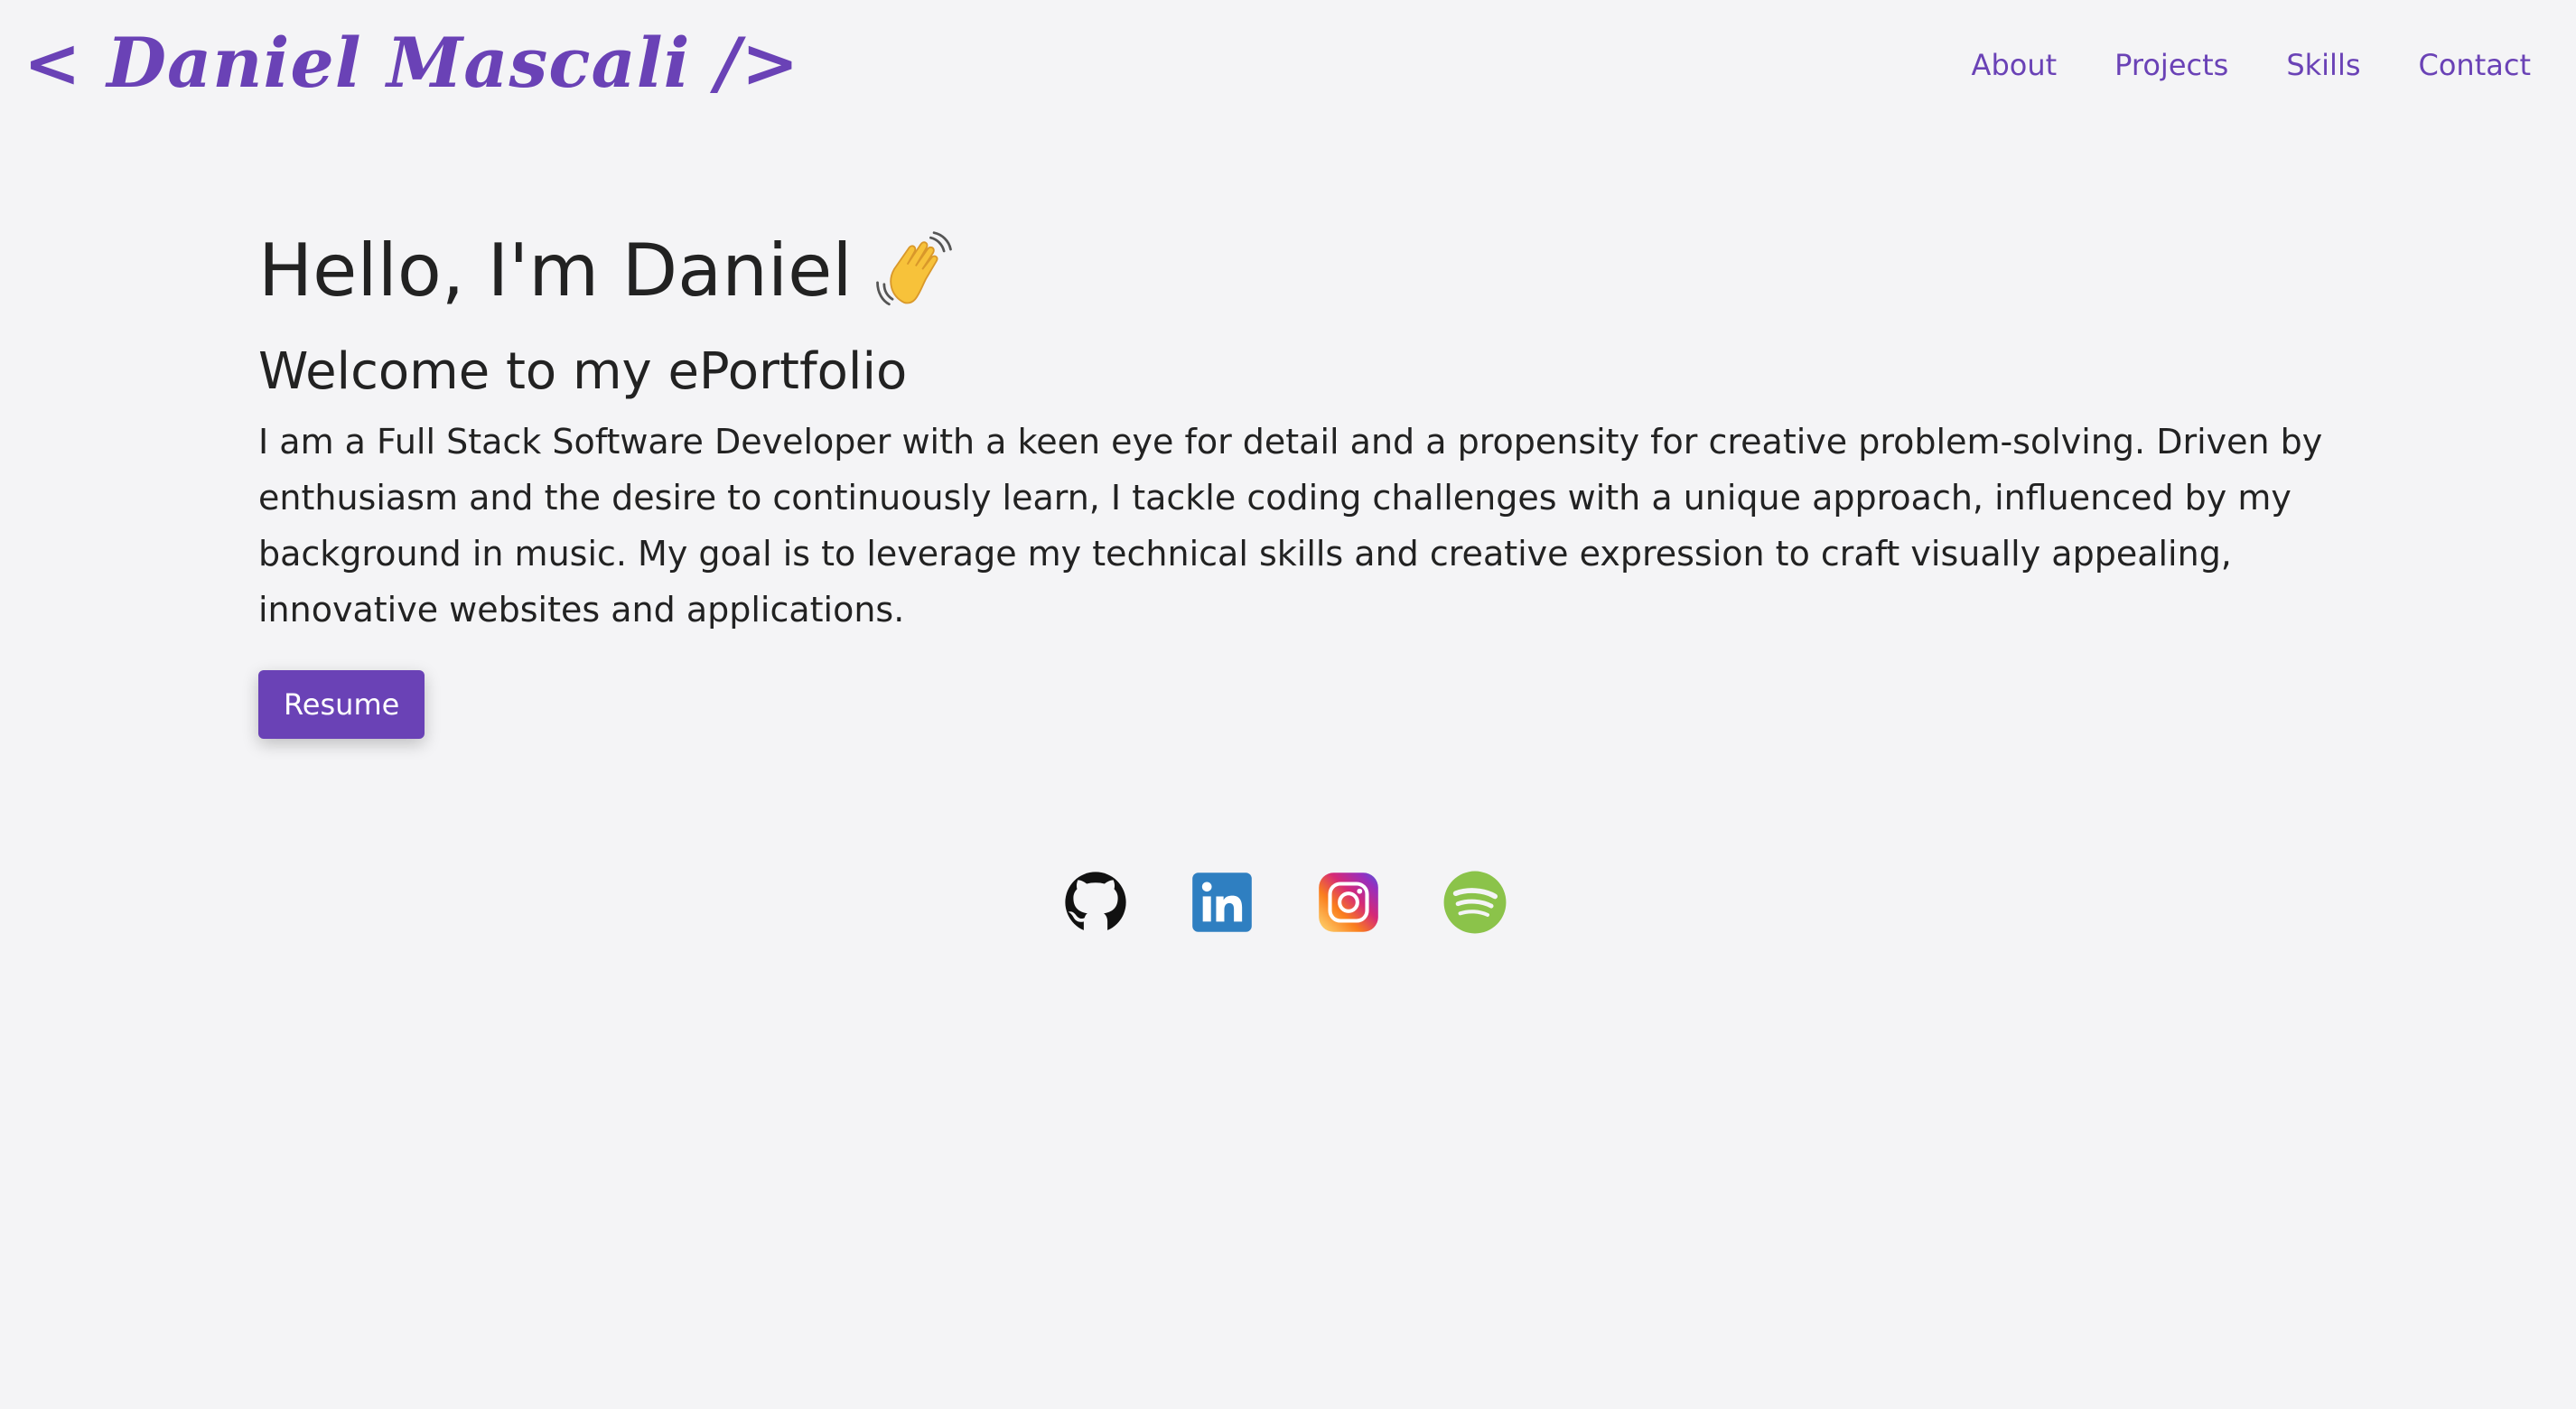 The image size is (2576, 1409). What do you see at coordinates (1475, 902) in the screenshot?
I see `spotify-icon` at bounding box center [1475, 902].